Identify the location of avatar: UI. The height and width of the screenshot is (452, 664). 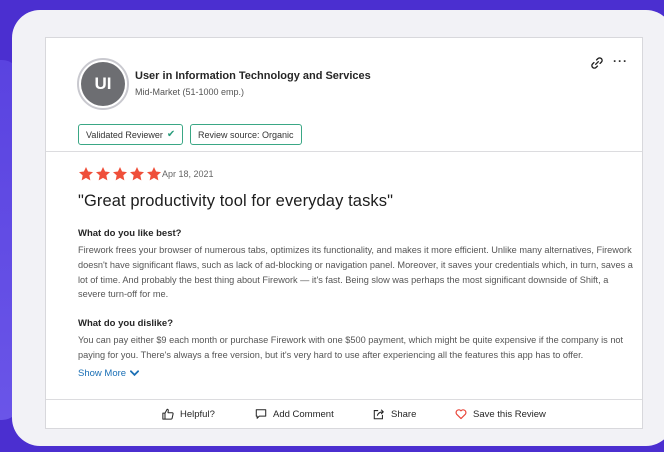
(103, 84).